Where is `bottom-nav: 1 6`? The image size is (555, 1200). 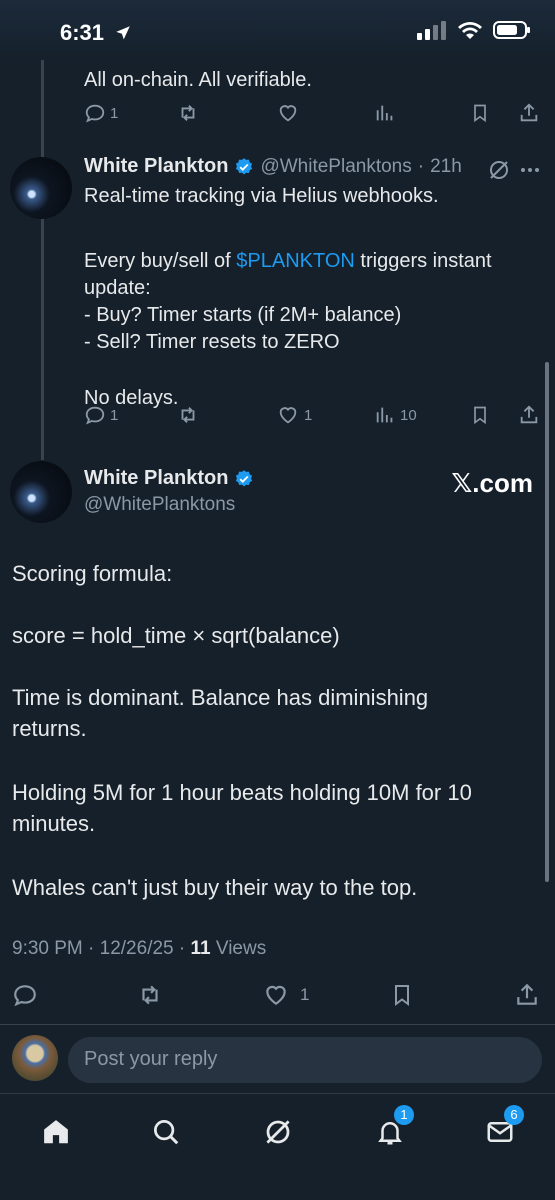 bottom-nav: 1 6 is located at coordinates (277, 1146).